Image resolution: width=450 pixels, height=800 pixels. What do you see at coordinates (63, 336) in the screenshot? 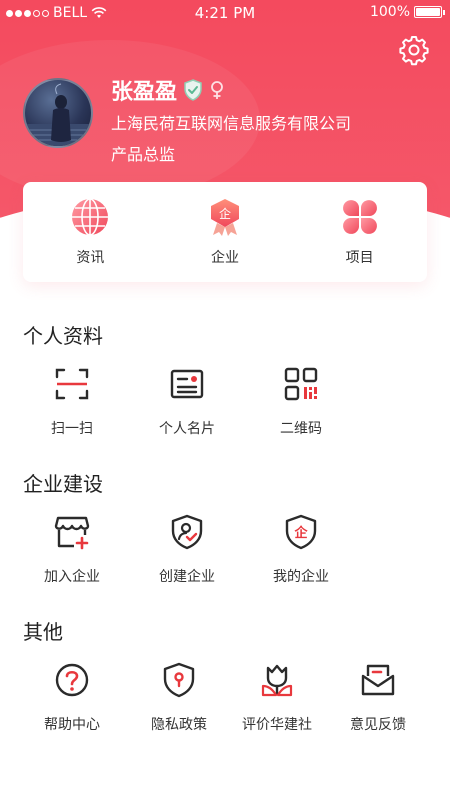
I see `section-title-personal: 个人资料` at bounding box center [63, 336].